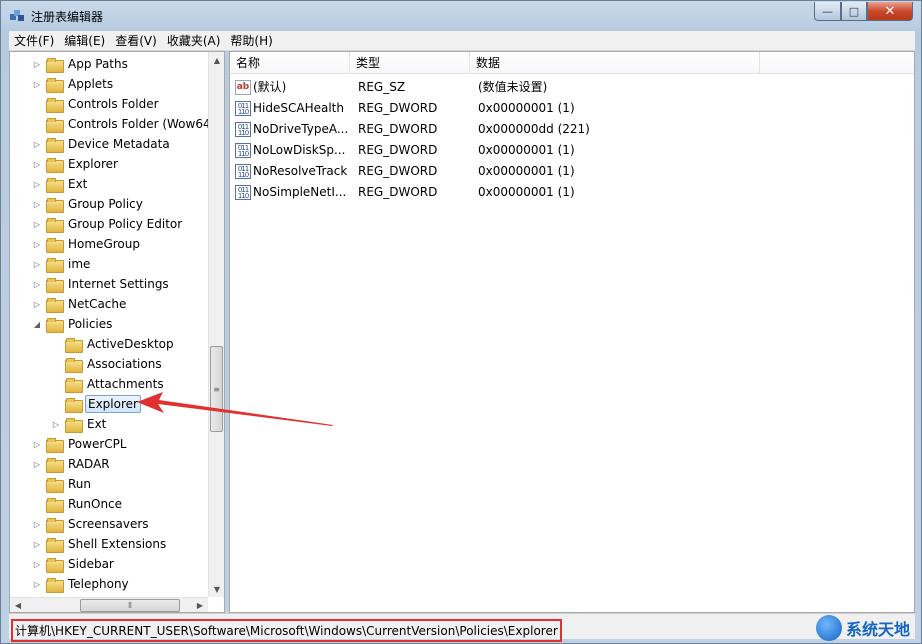  I want to click on tree-item: Controls Folder (Wow64, so click(120, 124).